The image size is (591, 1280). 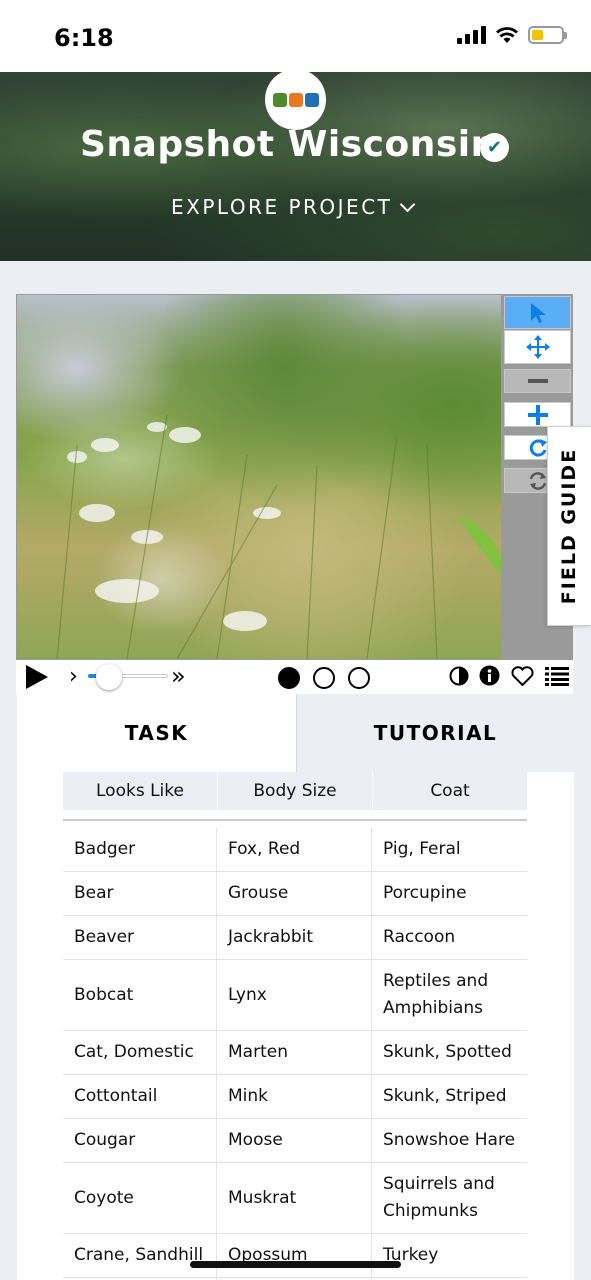 What do you see at coordinates (140, 850) in the screenshot?
I see `species-choice: Badger` at bounding box center [140, 850].